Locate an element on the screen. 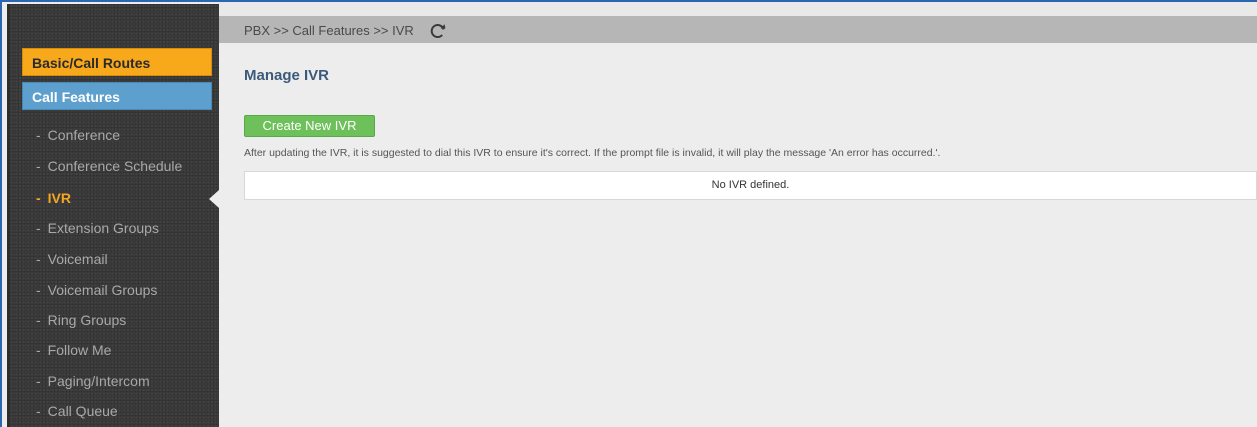  sidebar-item-label: Call Queue is located at coordinates (82, 411).